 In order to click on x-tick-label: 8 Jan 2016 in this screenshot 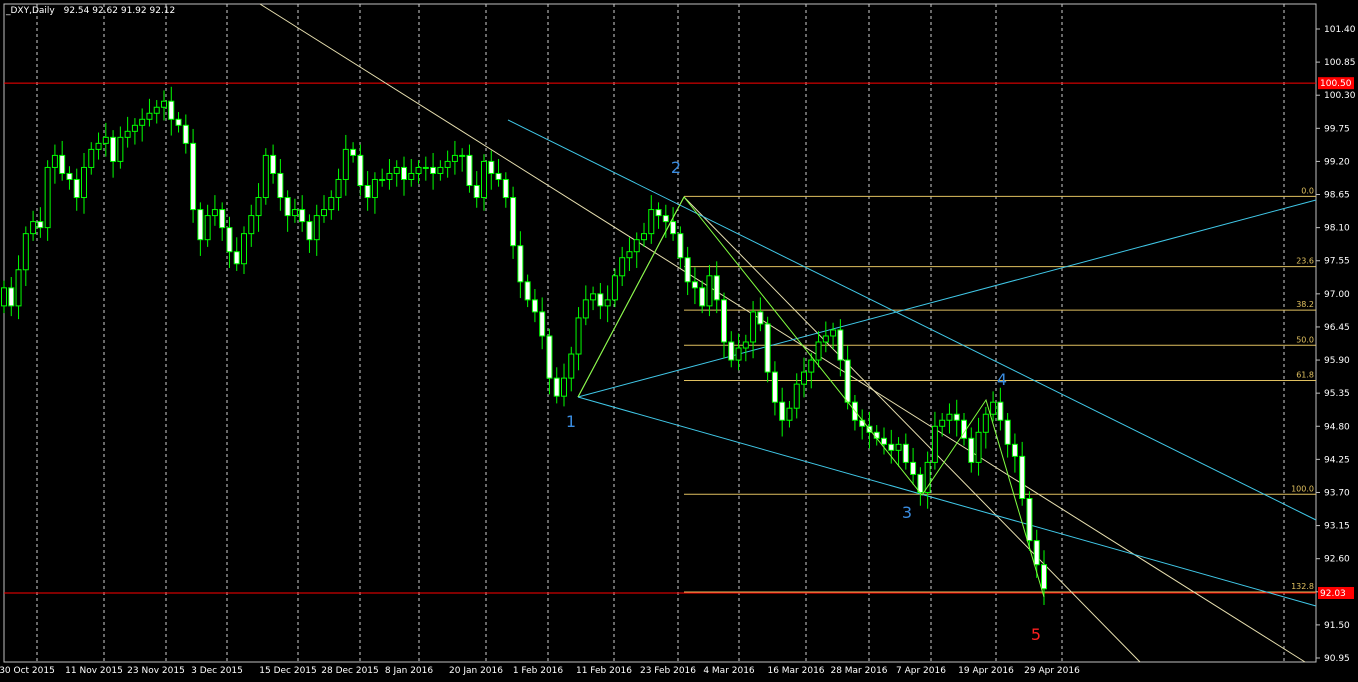, I will do `click(409, 671)`.